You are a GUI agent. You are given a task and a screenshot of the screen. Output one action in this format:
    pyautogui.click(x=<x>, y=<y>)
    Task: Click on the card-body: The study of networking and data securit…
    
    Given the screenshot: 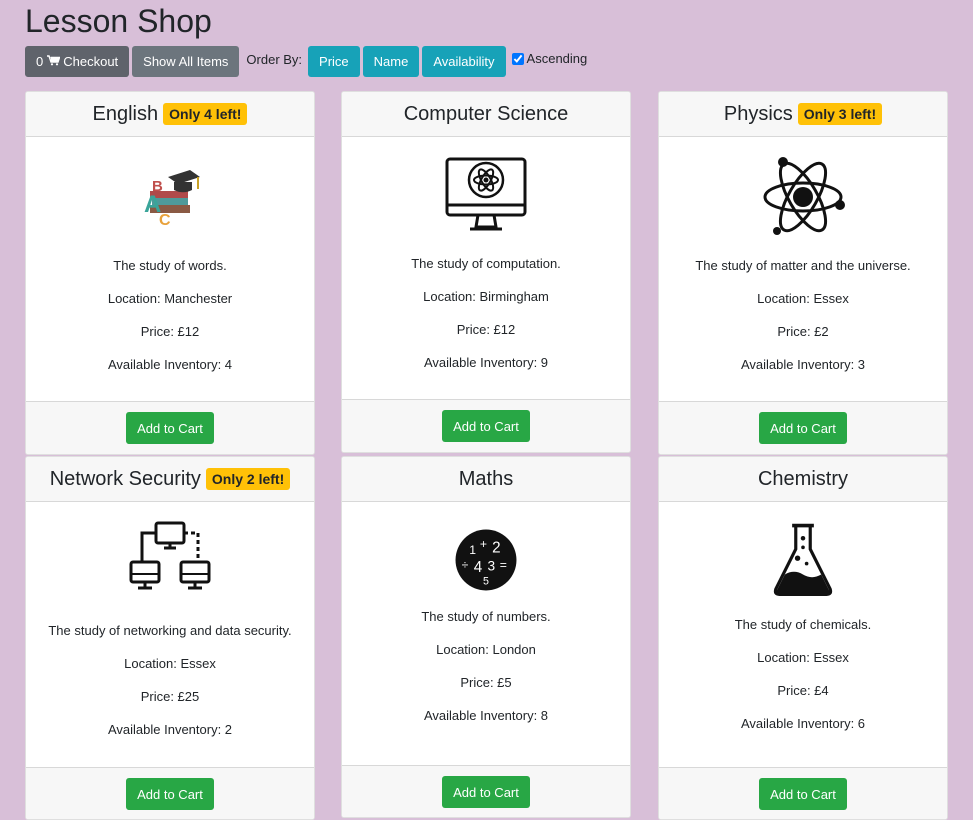 What is the action you would take?
    pyautogui.click(x=170, y=624)
    